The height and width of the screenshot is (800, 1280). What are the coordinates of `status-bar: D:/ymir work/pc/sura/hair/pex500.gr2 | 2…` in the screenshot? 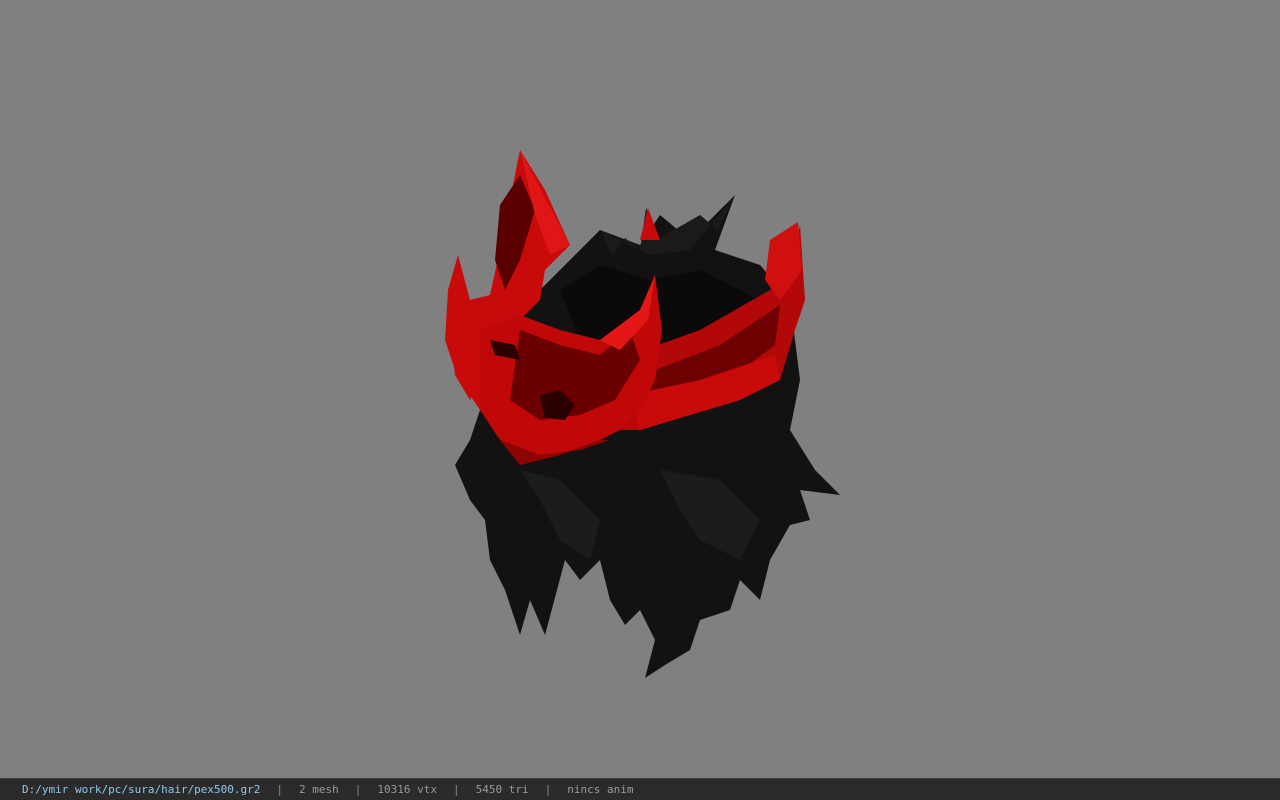 It's located at (640, 789).